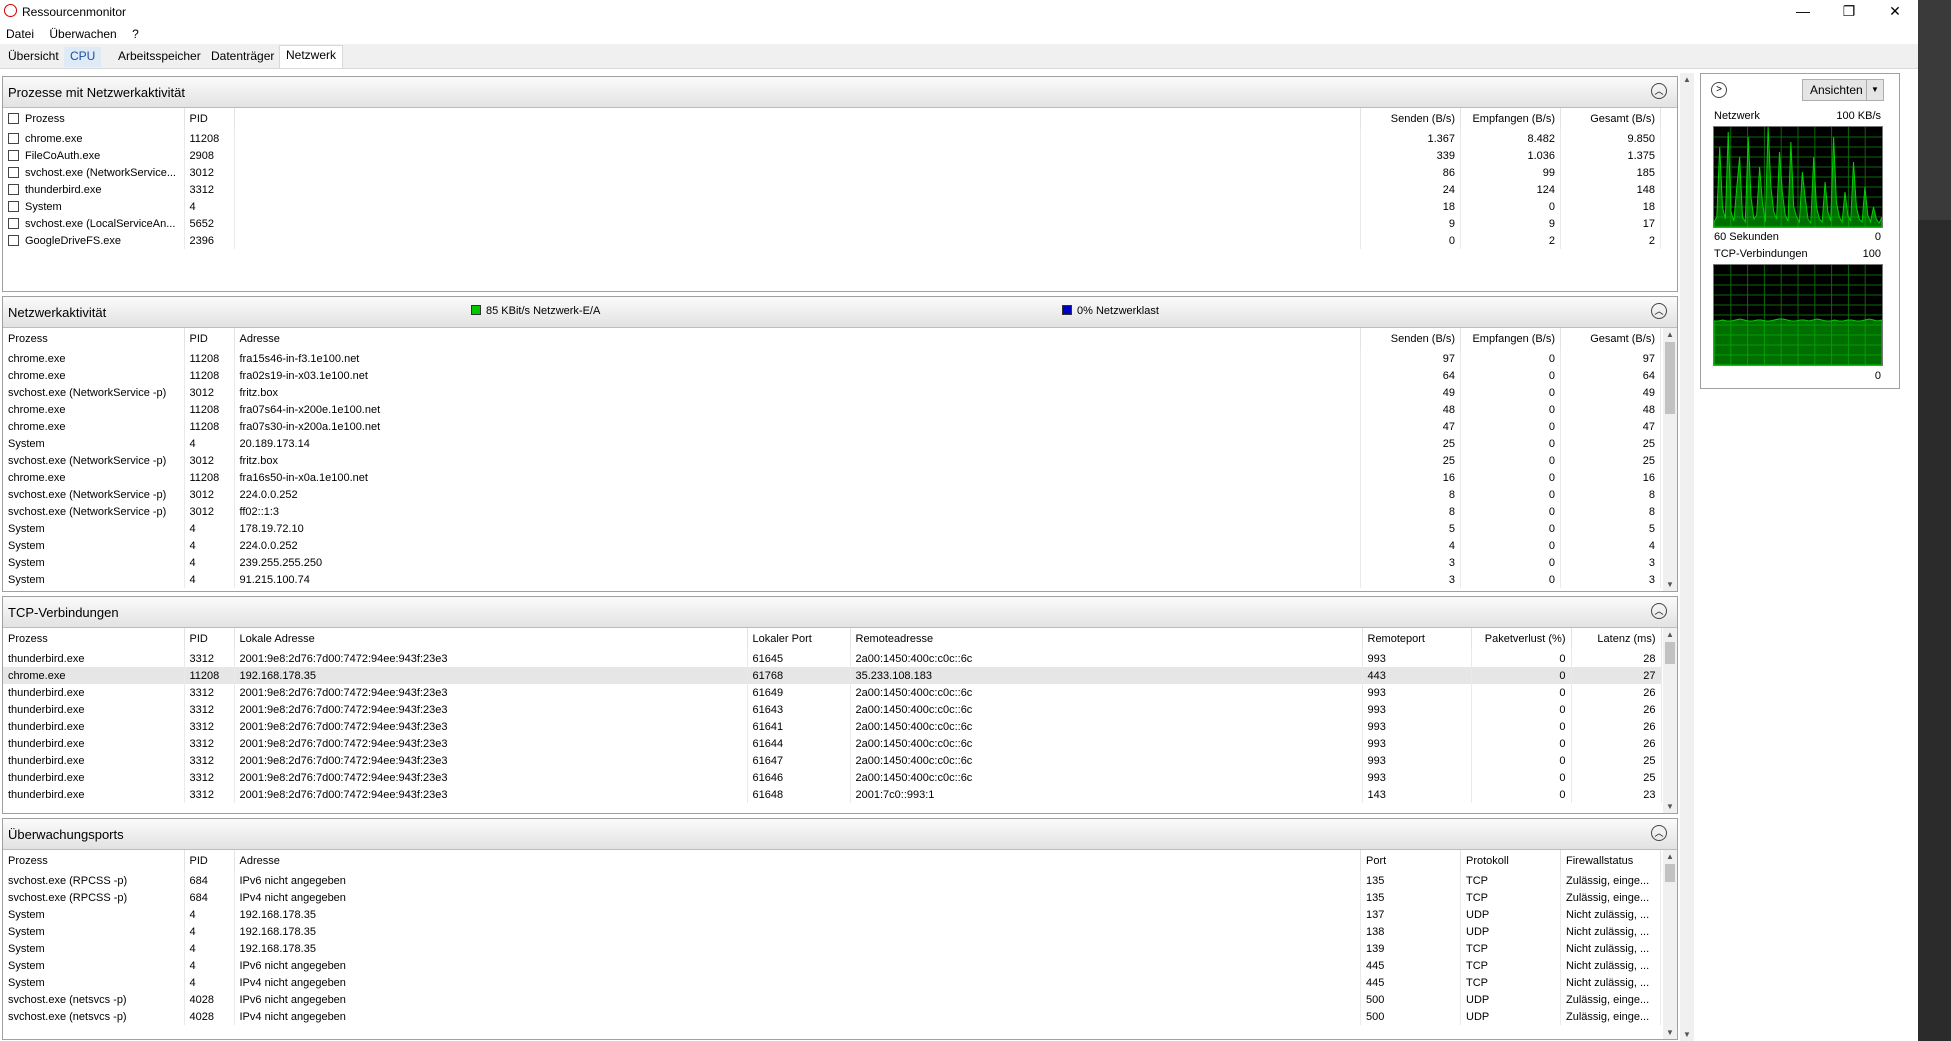  Describe the element at coordinates (1410, 861) in the screenshot. I see `col-header-port: Port` at that location.